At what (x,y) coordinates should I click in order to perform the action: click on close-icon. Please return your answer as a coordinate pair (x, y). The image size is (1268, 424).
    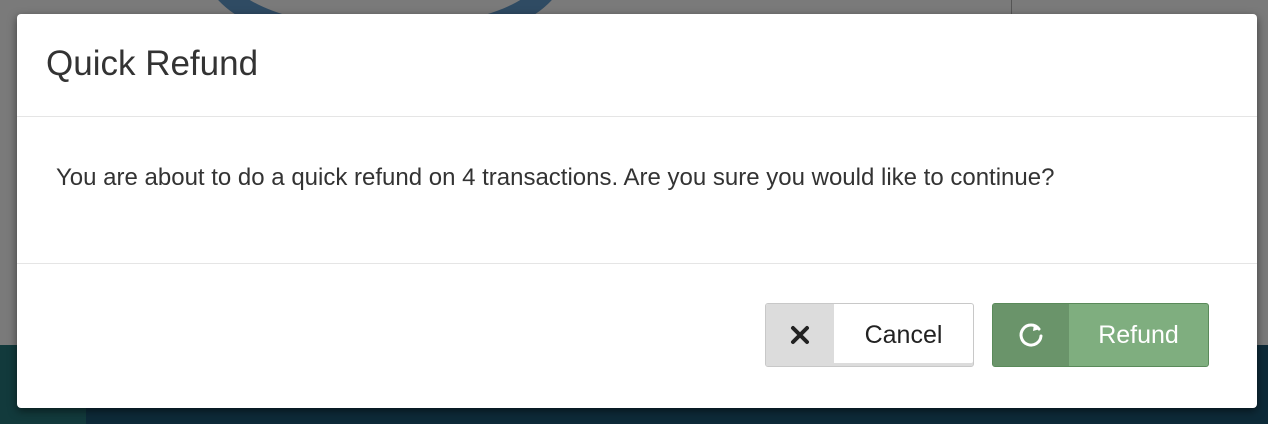
    Looking at the image, I should click on (800, 335).